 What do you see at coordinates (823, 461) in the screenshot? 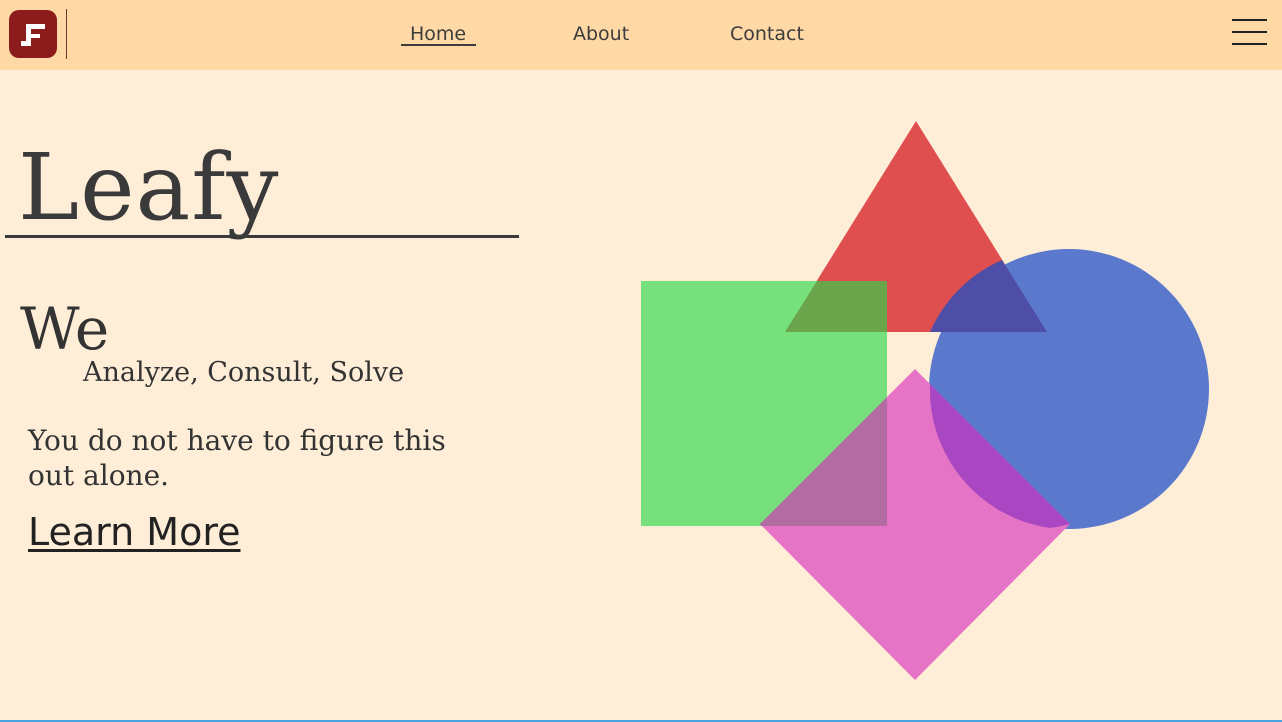
I see `overlap-square-diamond` at bounding box center [823, 461].